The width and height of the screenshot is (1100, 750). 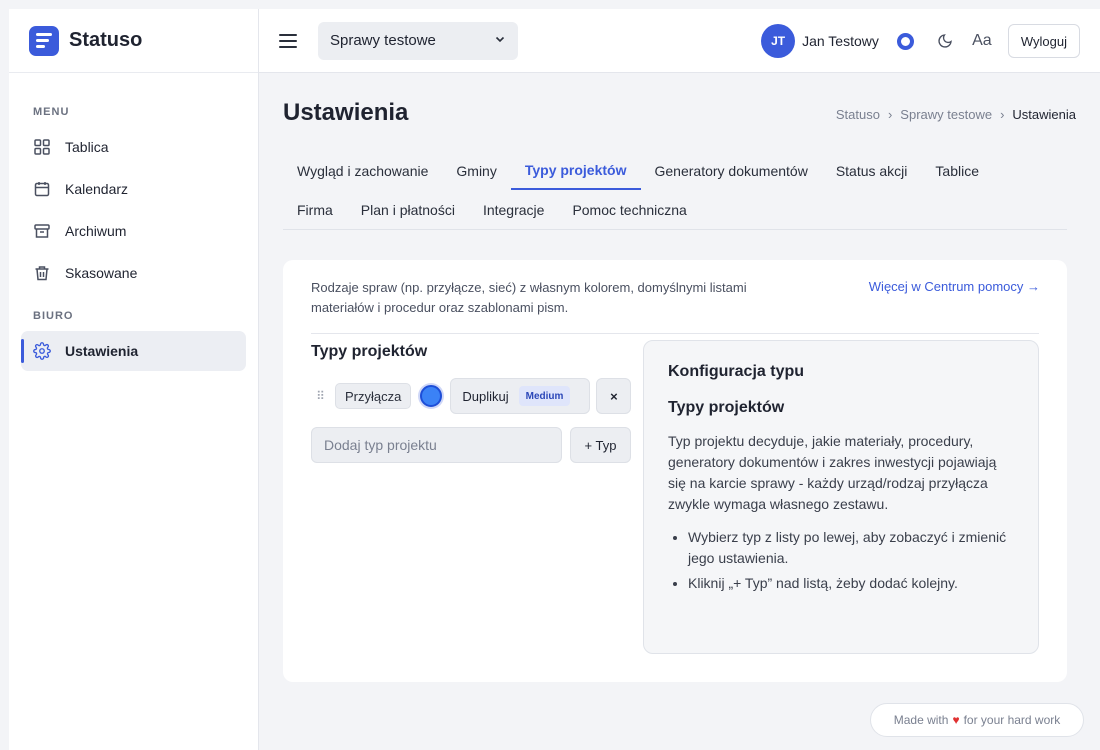 What do you see at coordinates (954, 286) in the screenshot?
I see `help-center-link: Więcej w Centrum pomocy →` at bounding box center [954, 286].